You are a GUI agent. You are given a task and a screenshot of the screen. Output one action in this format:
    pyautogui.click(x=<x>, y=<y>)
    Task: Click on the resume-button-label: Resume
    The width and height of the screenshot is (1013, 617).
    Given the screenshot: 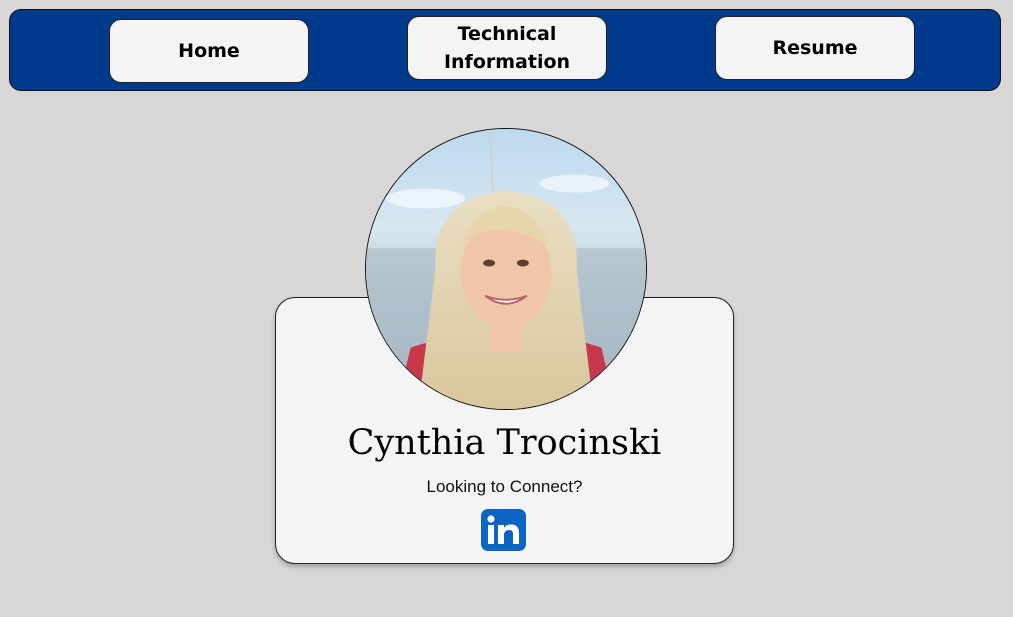 What is the action you would take?
    pyautogui.click(x=815, y=48)
    